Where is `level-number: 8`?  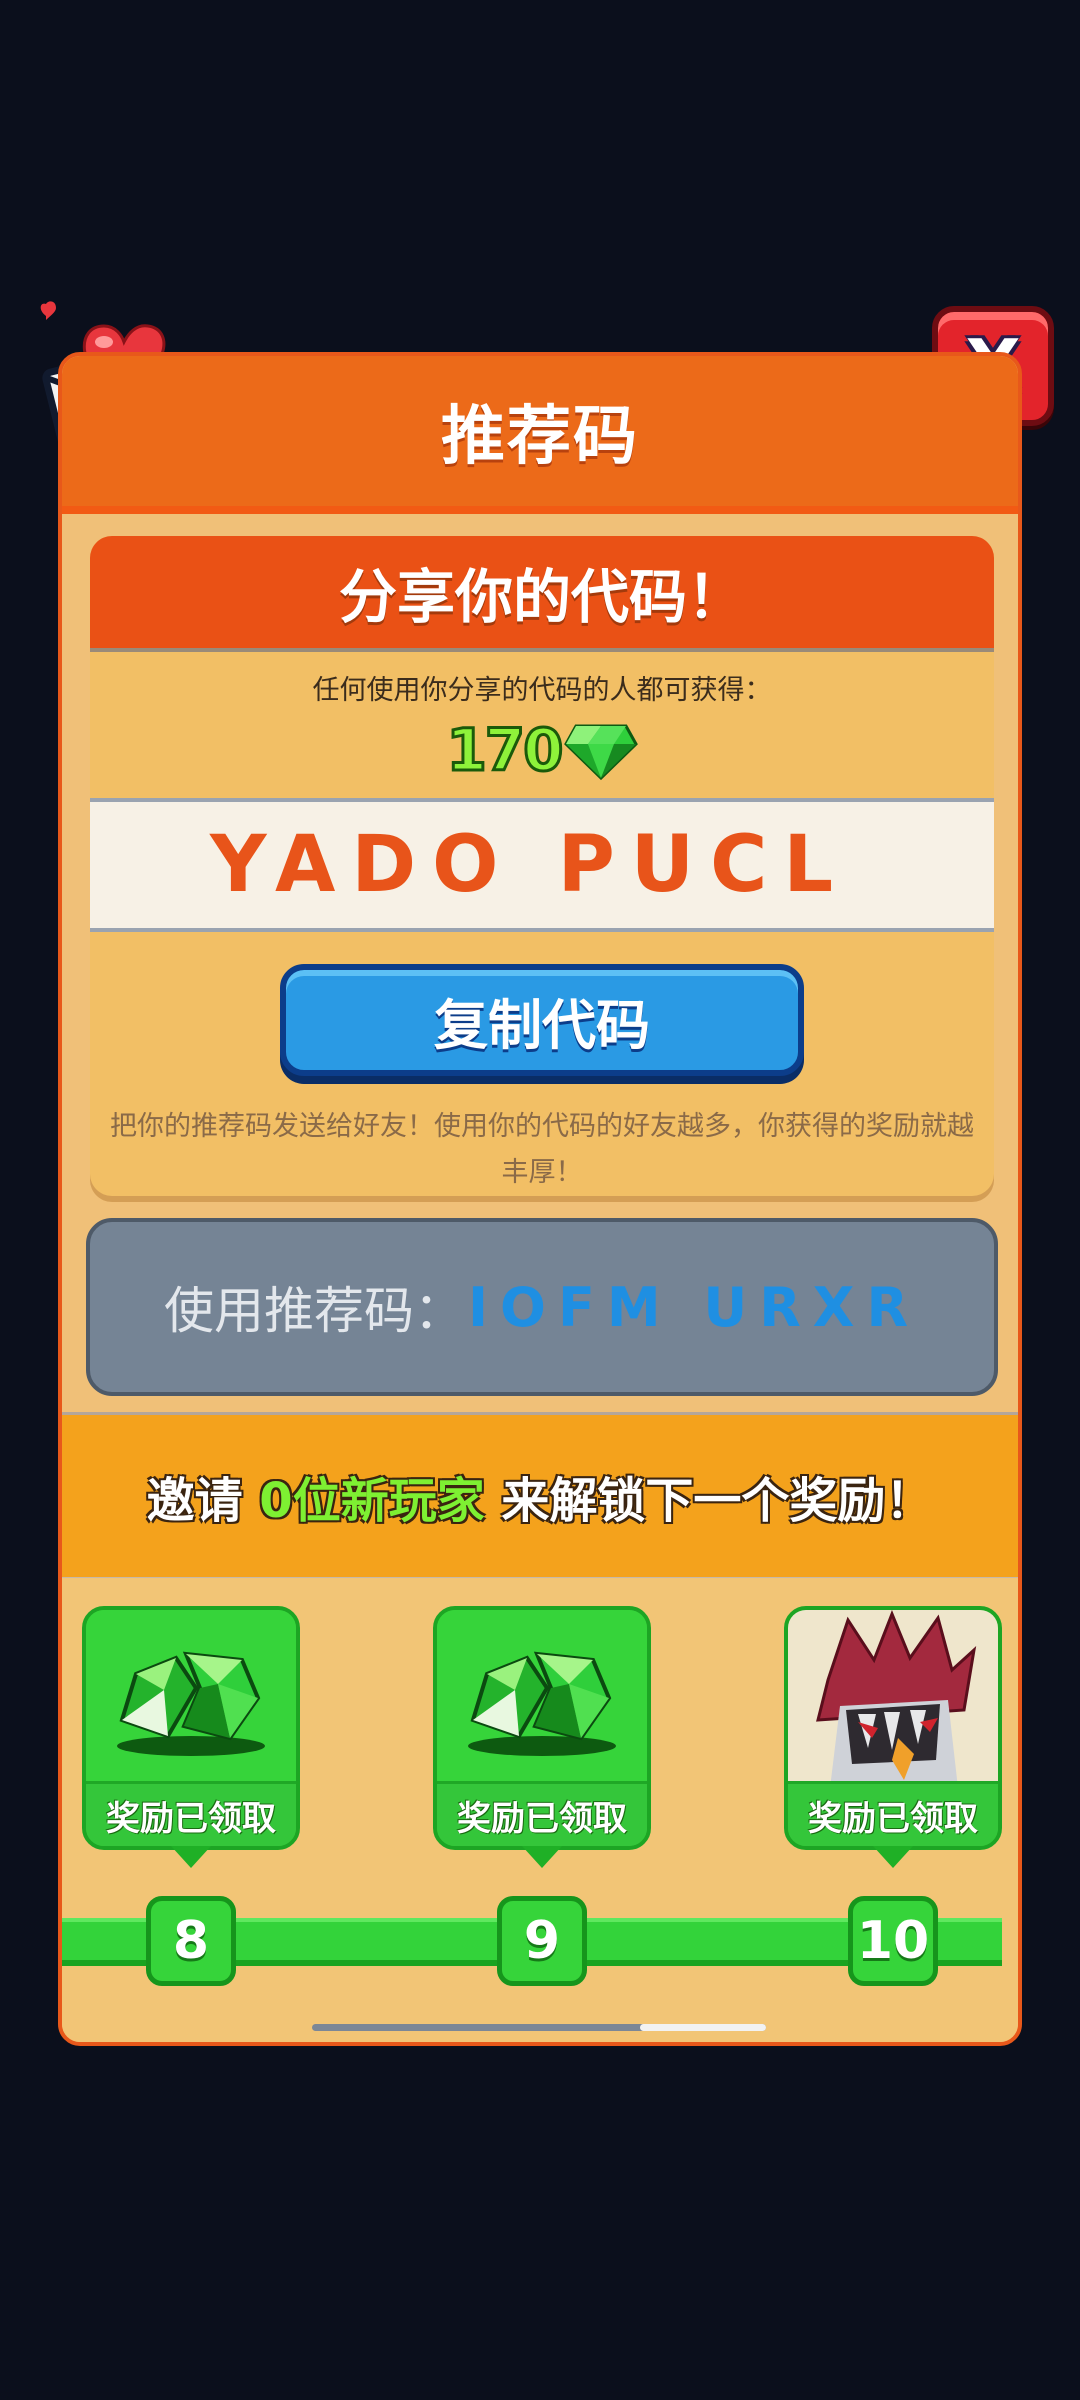
level-number: 8 is located at coordinates (191, 1941).